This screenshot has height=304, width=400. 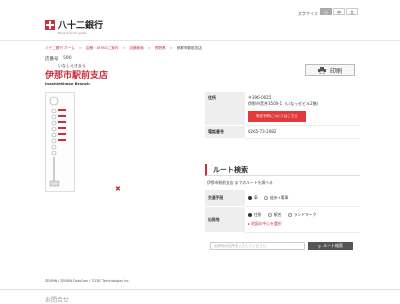 I want to click on breadcrumb-home: 八十二銀行 ホーム, so click(x=60, y=48).